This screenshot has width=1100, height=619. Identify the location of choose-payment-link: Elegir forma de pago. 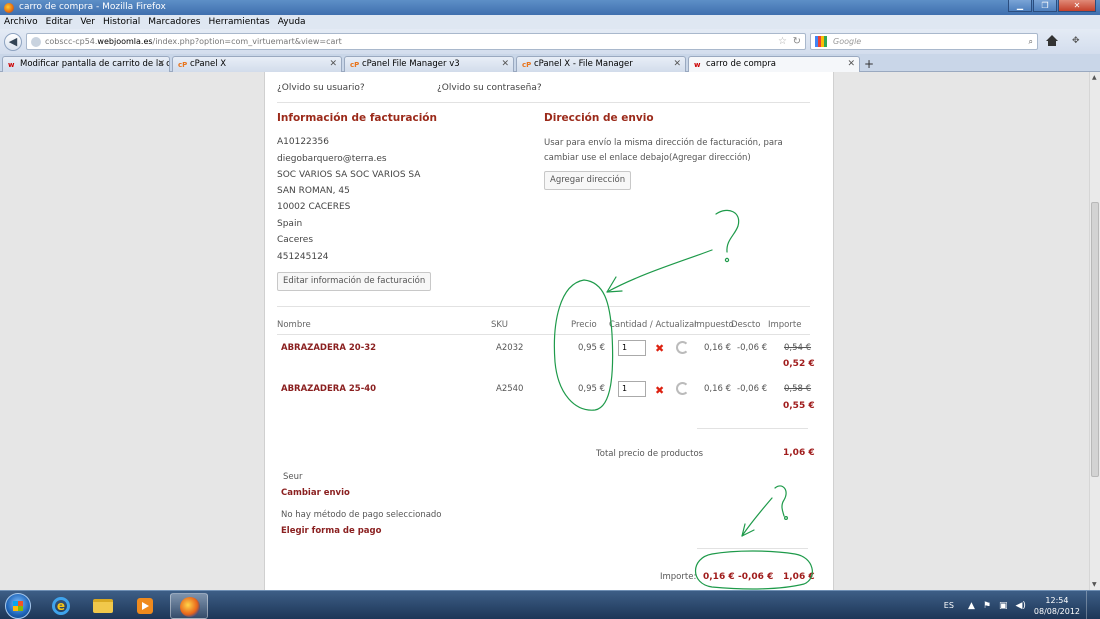
(331, 531).